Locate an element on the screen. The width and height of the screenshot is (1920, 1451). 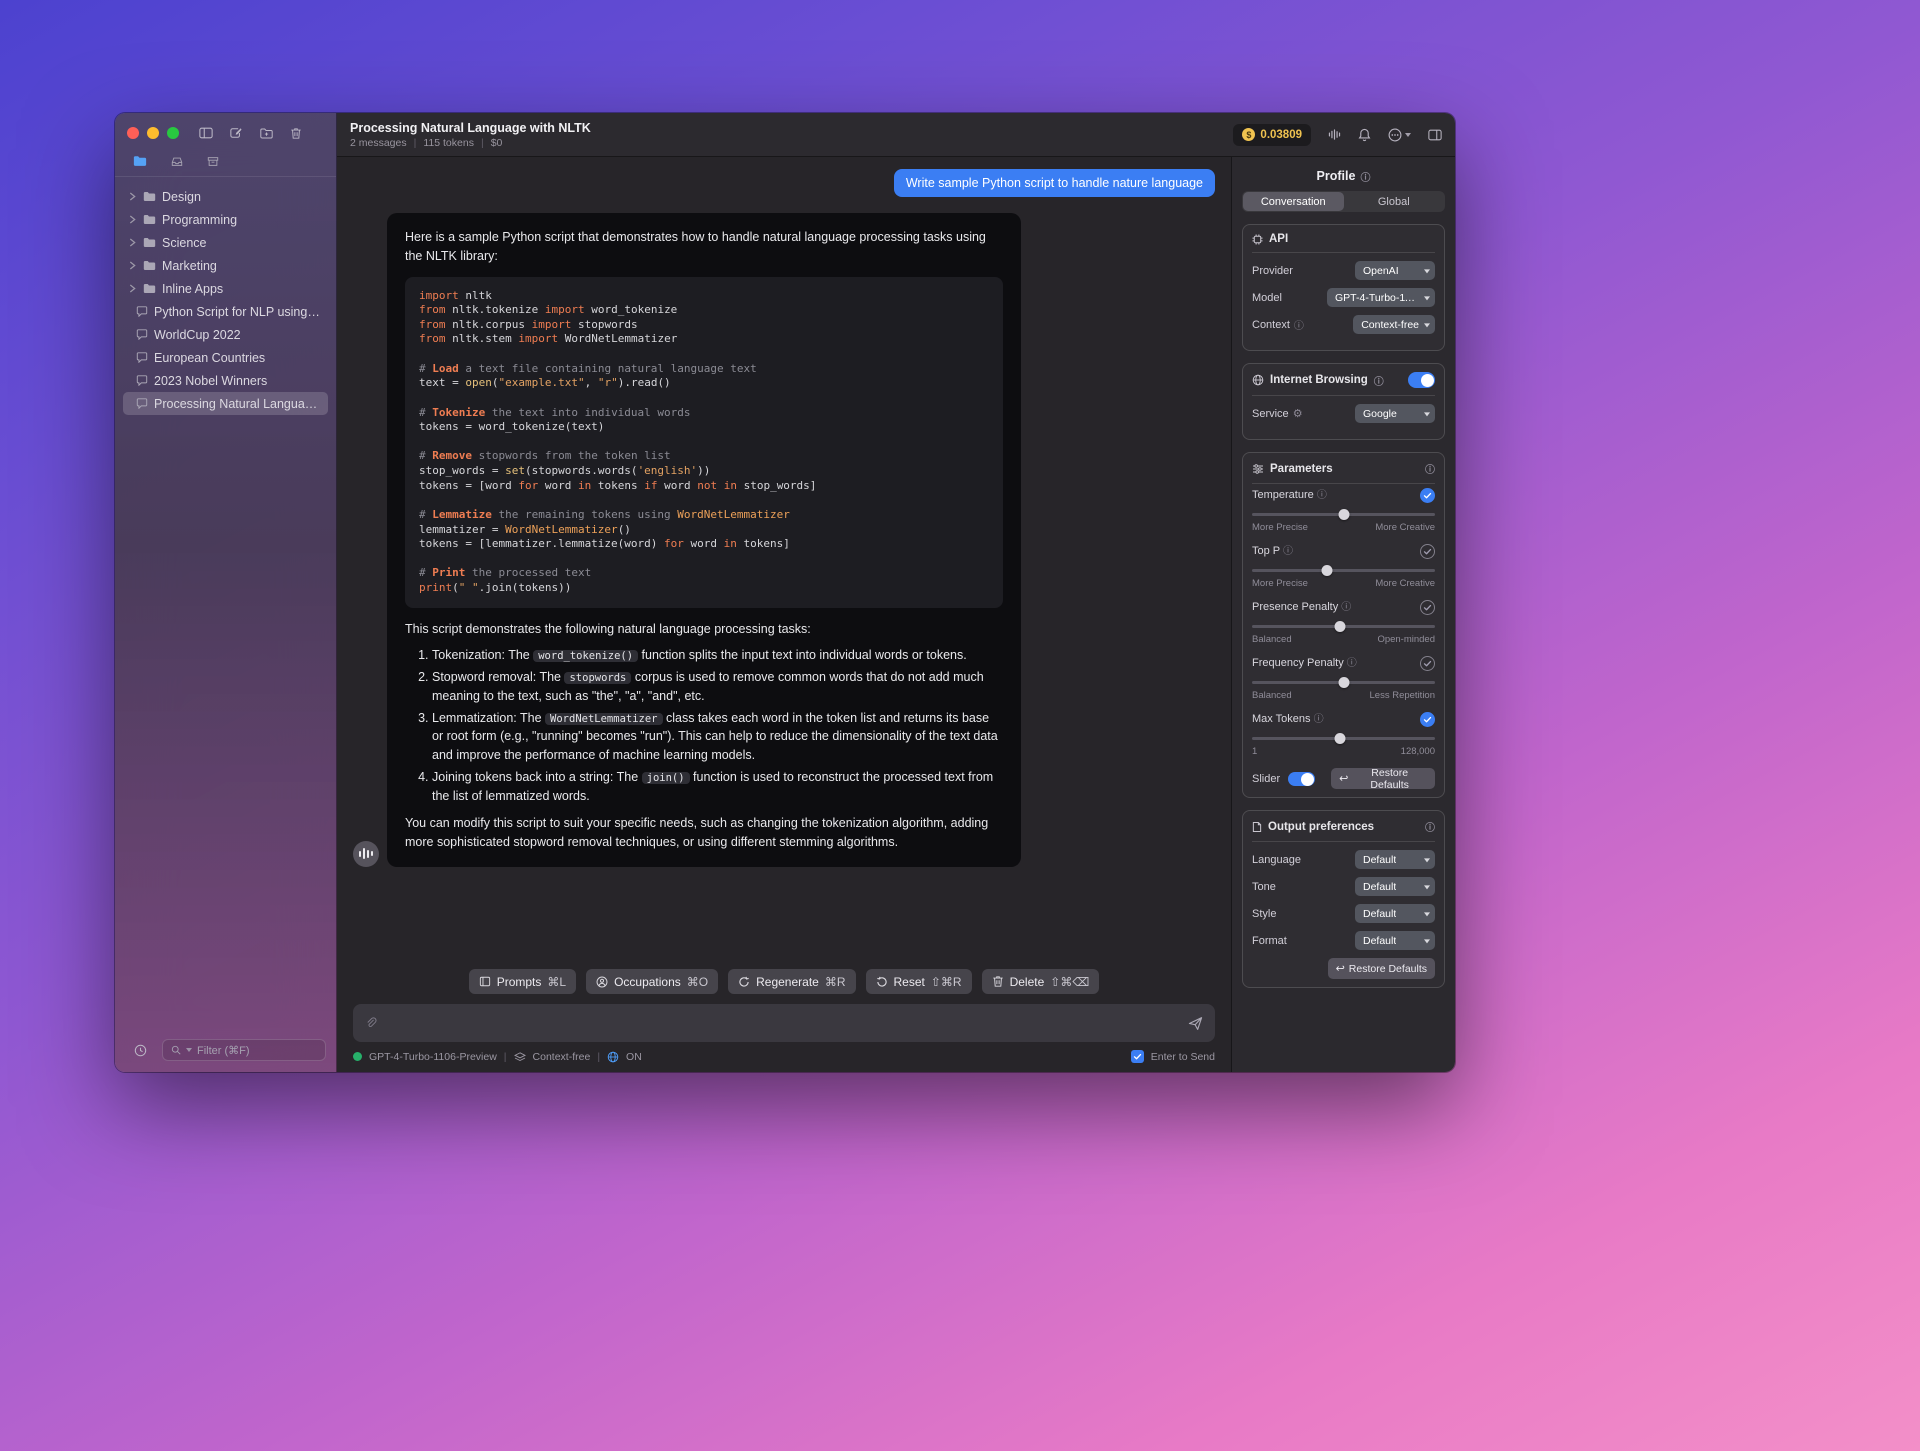
inbox-tab-icon is located at coordinates (177, 161).